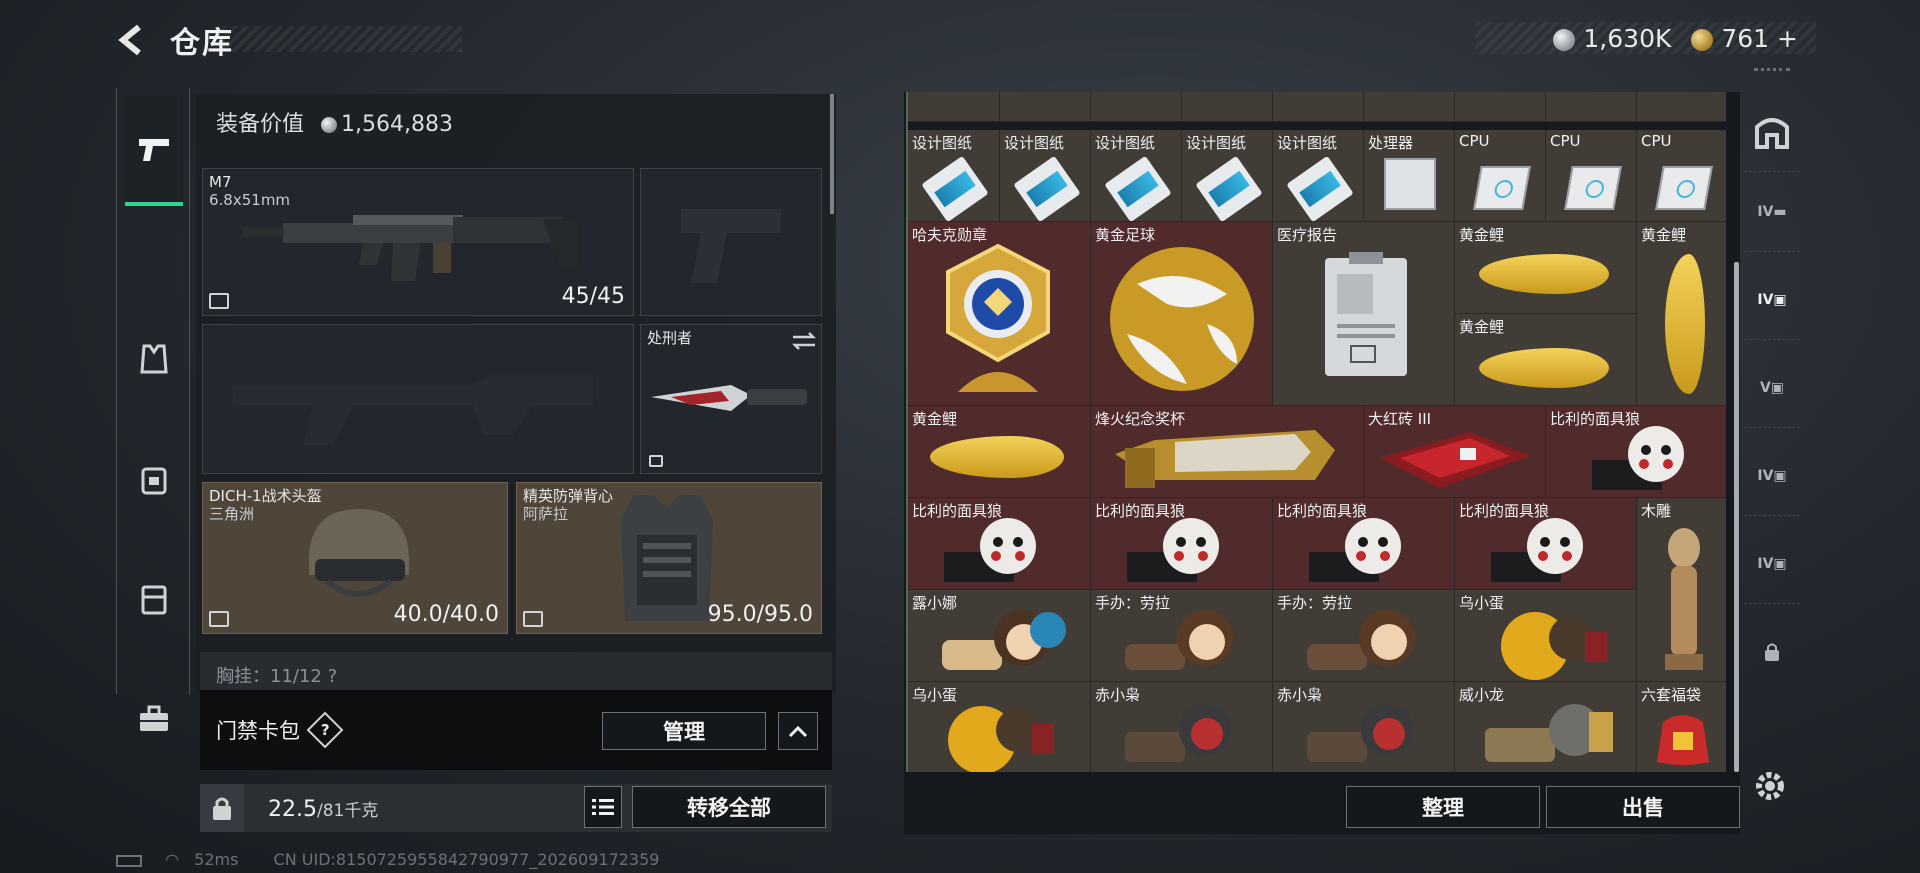 Image resolution: width=1920 pixels, height=873 pixels. Describe the element at coordinates (516, 671) in the screenshot. I see `chest-rig-row: 胸挂：11/12 ?` at that location.